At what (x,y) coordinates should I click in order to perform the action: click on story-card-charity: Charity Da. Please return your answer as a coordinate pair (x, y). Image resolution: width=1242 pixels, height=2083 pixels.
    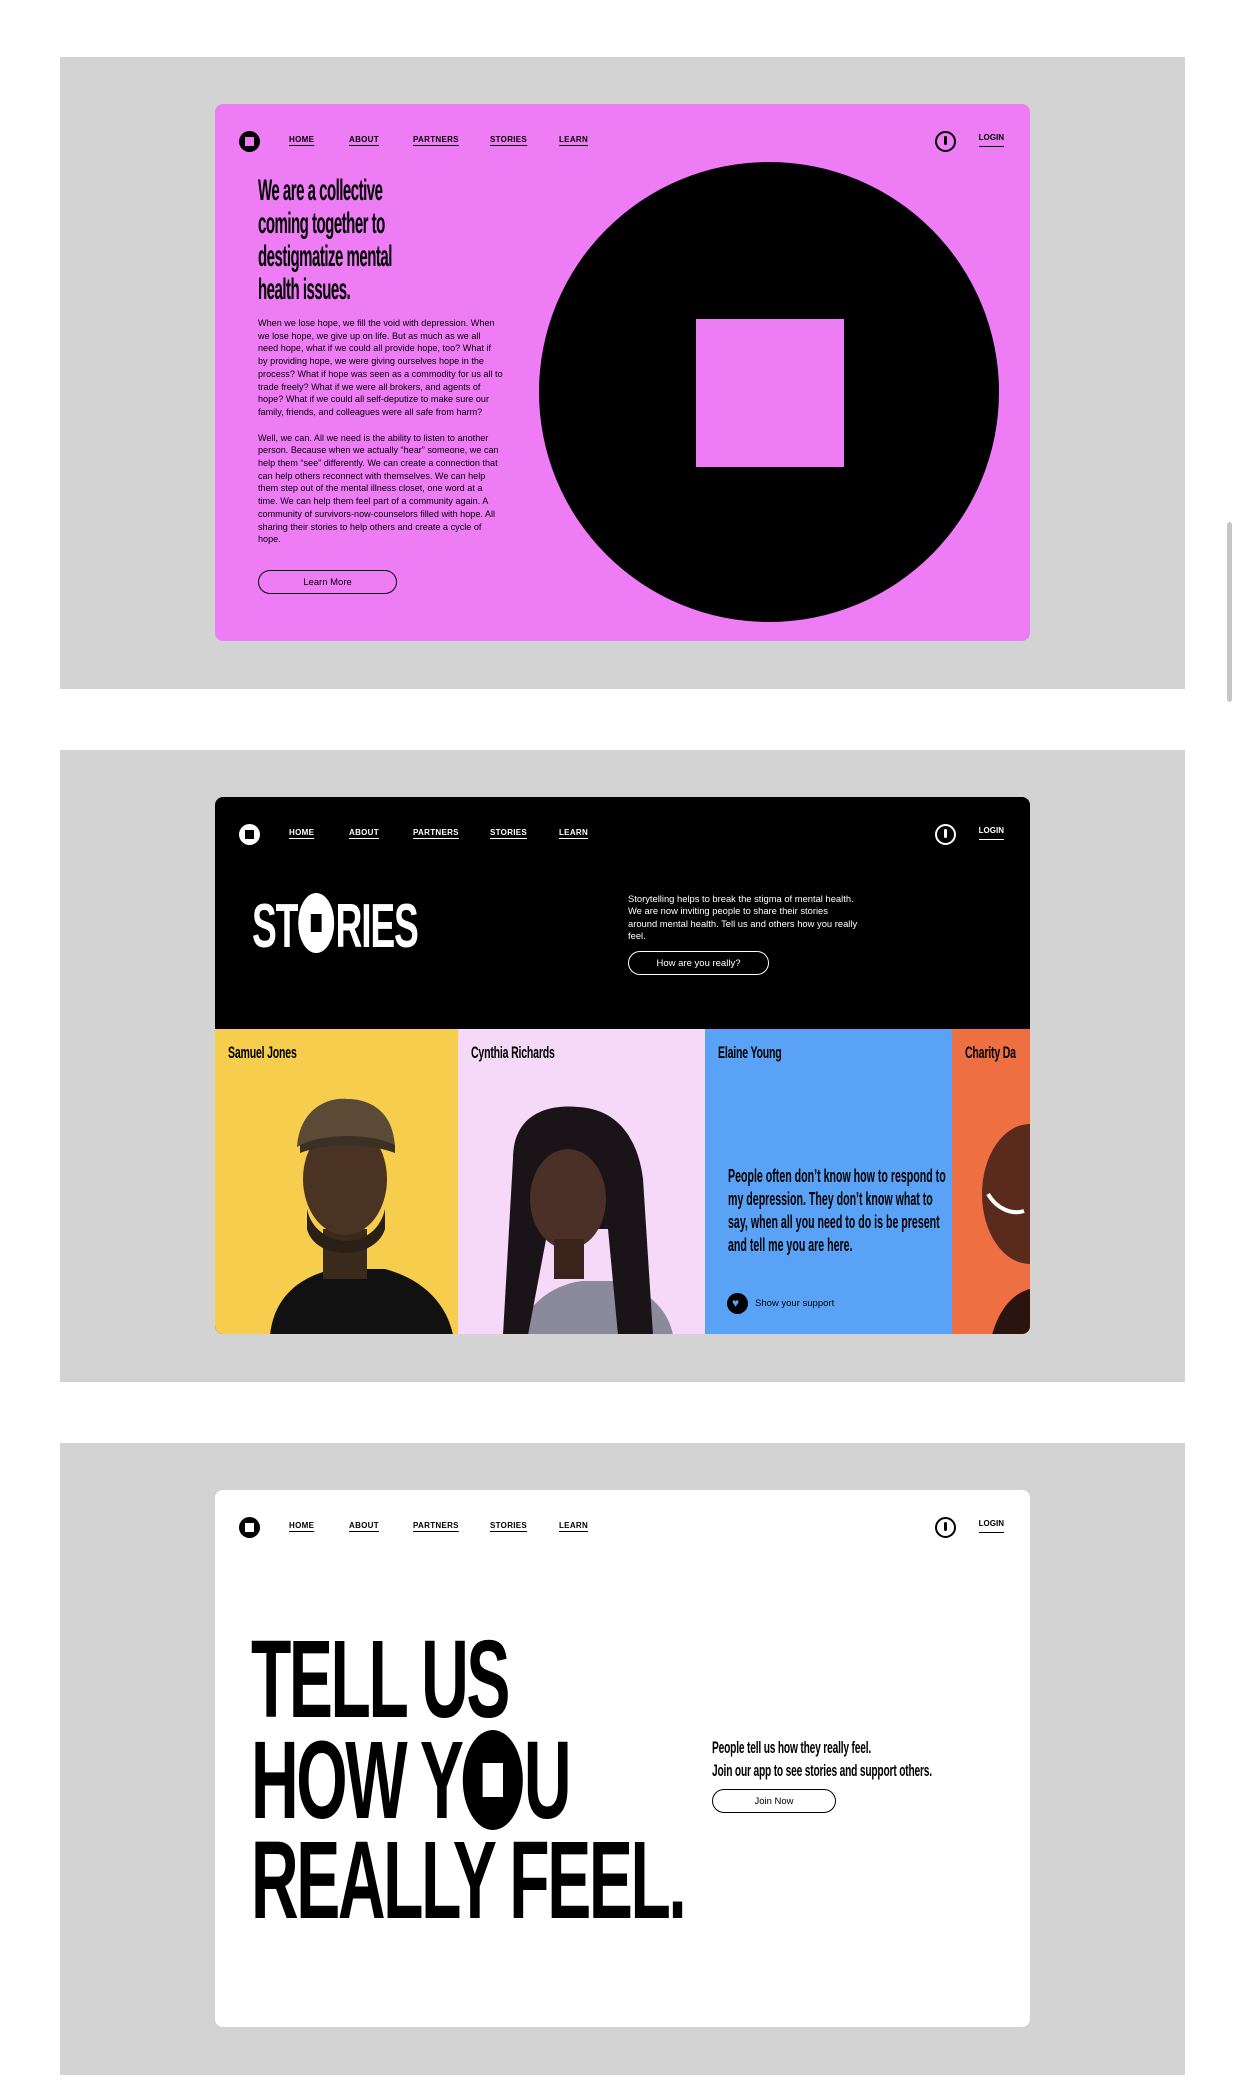
    Looking at the image, I should click on (991, 1181).